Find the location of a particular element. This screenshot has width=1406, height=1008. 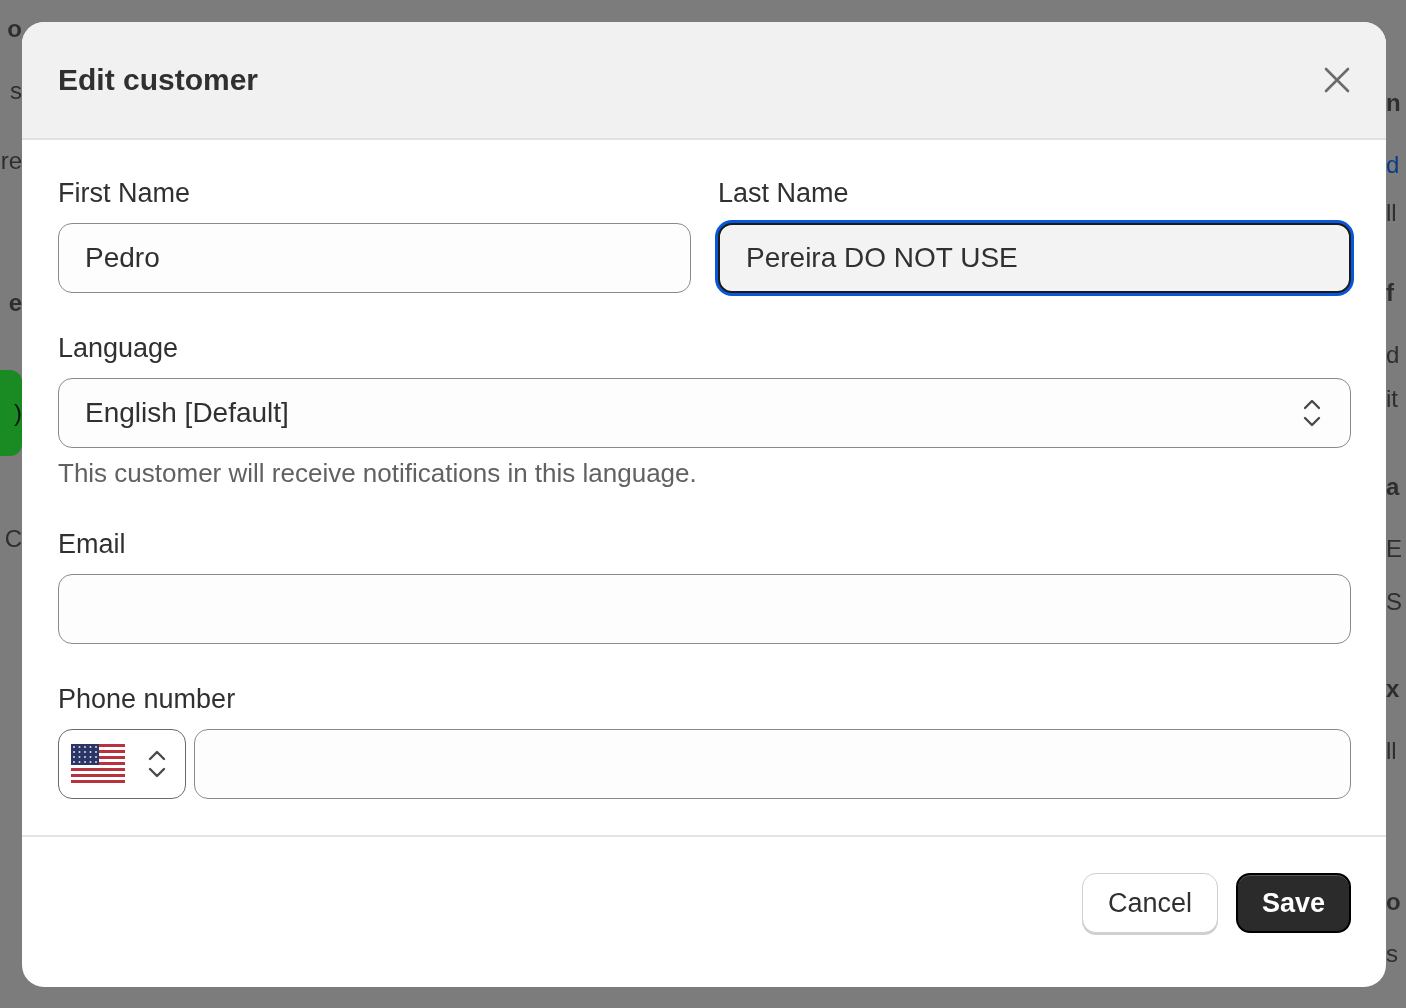

flag-icon is located at coordinates (98, 764).